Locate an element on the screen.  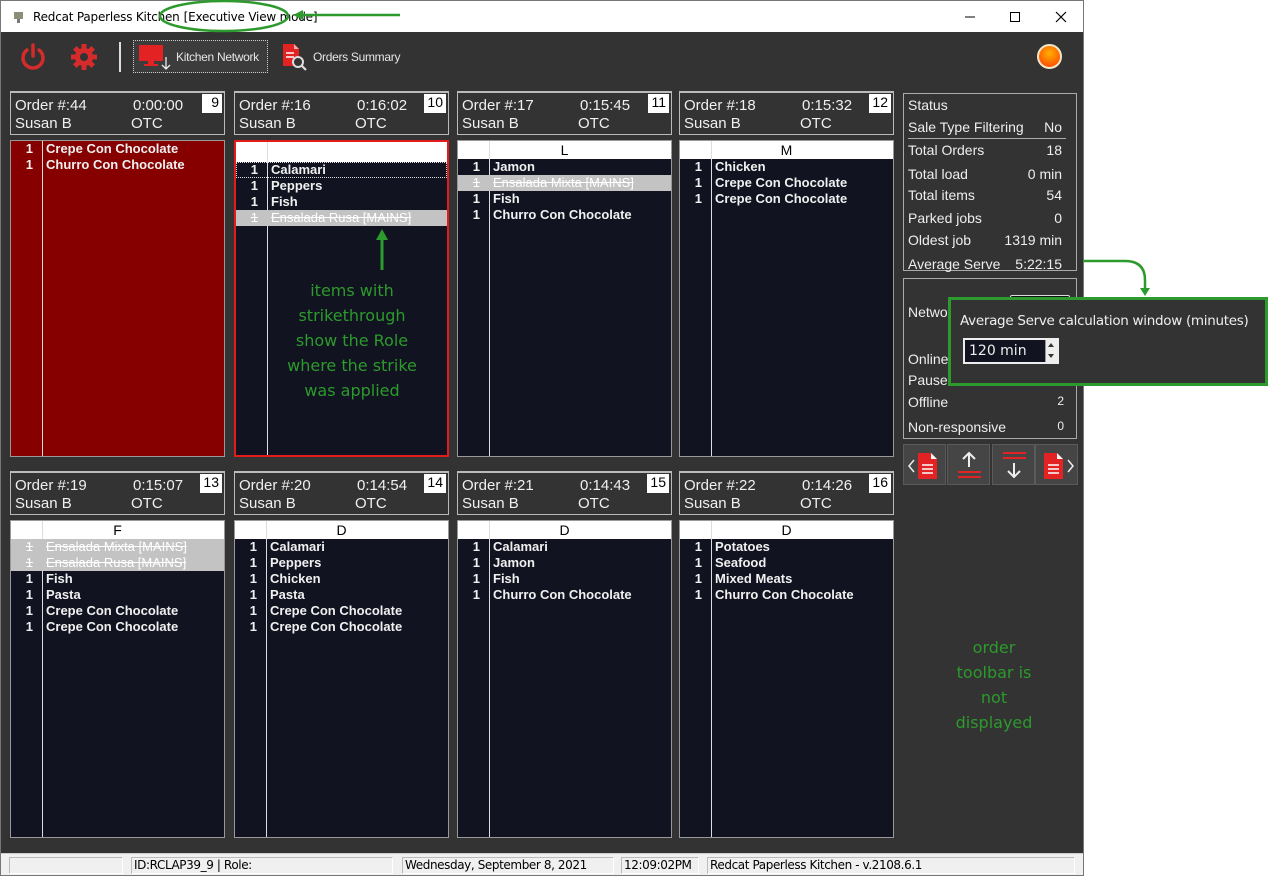
order-header: Order #:16 0:16:02 10 Susan B OTC is located at coordinates (341, 113).